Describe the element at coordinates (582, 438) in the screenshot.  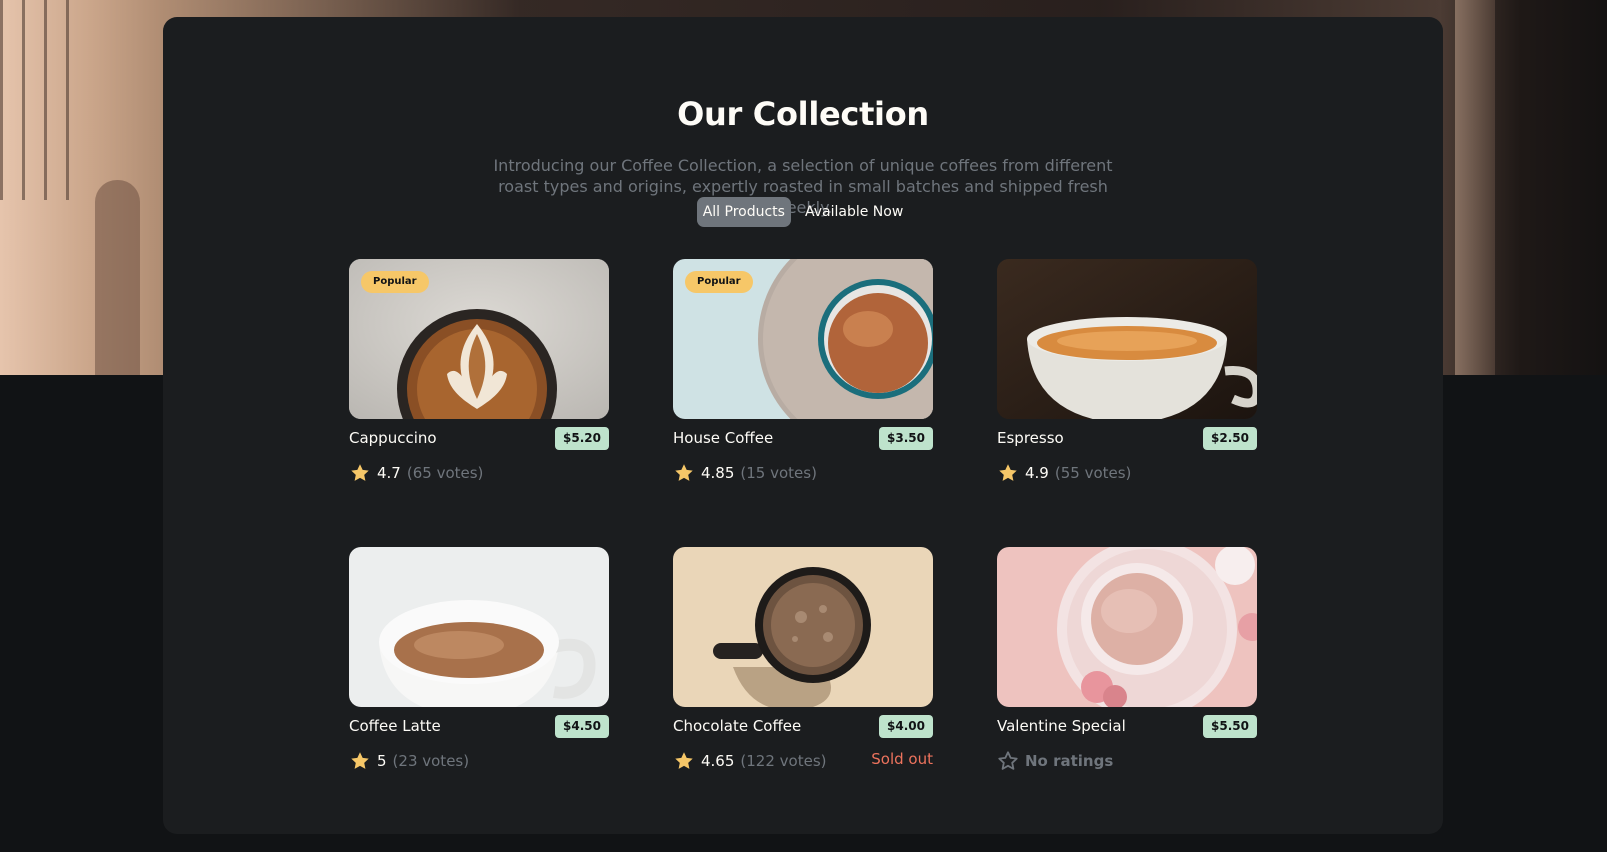
I see `price-tag: $5.20` at that location.